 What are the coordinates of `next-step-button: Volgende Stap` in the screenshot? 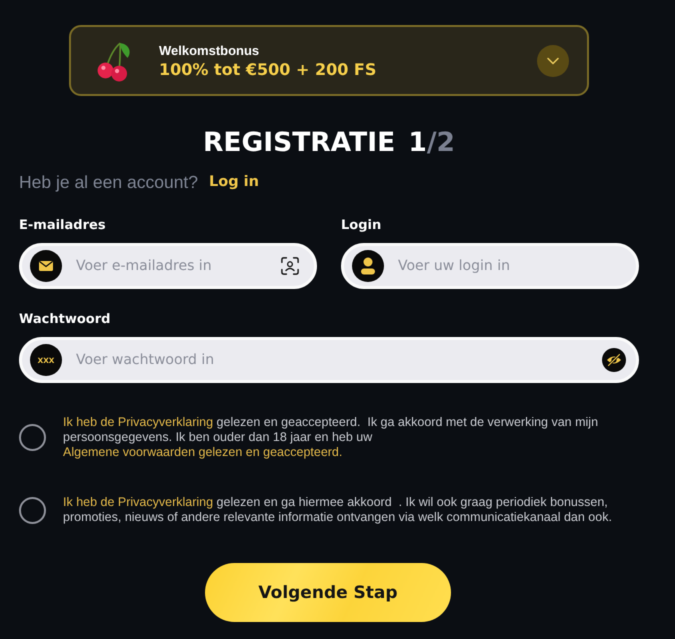 It's located at (328, 592).